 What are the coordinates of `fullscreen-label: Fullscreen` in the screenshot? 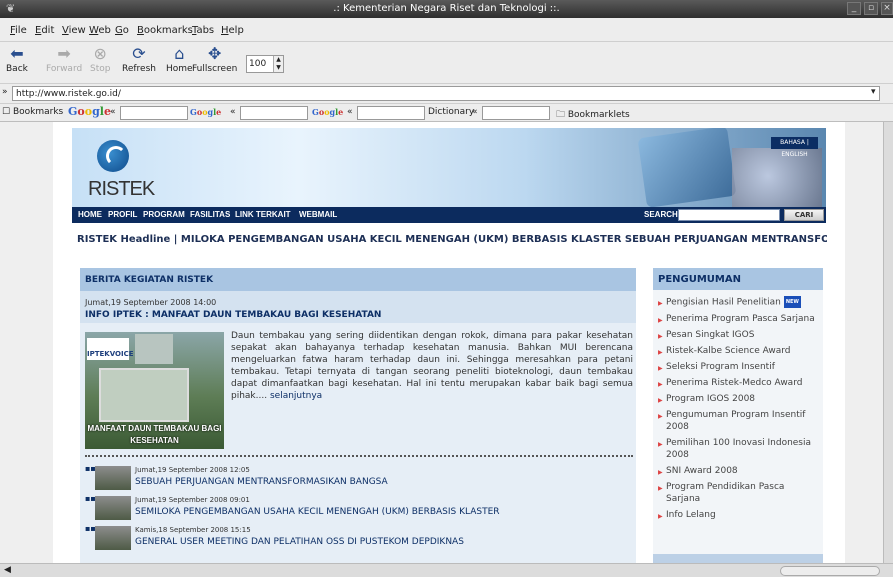 It's located at (215, 69).